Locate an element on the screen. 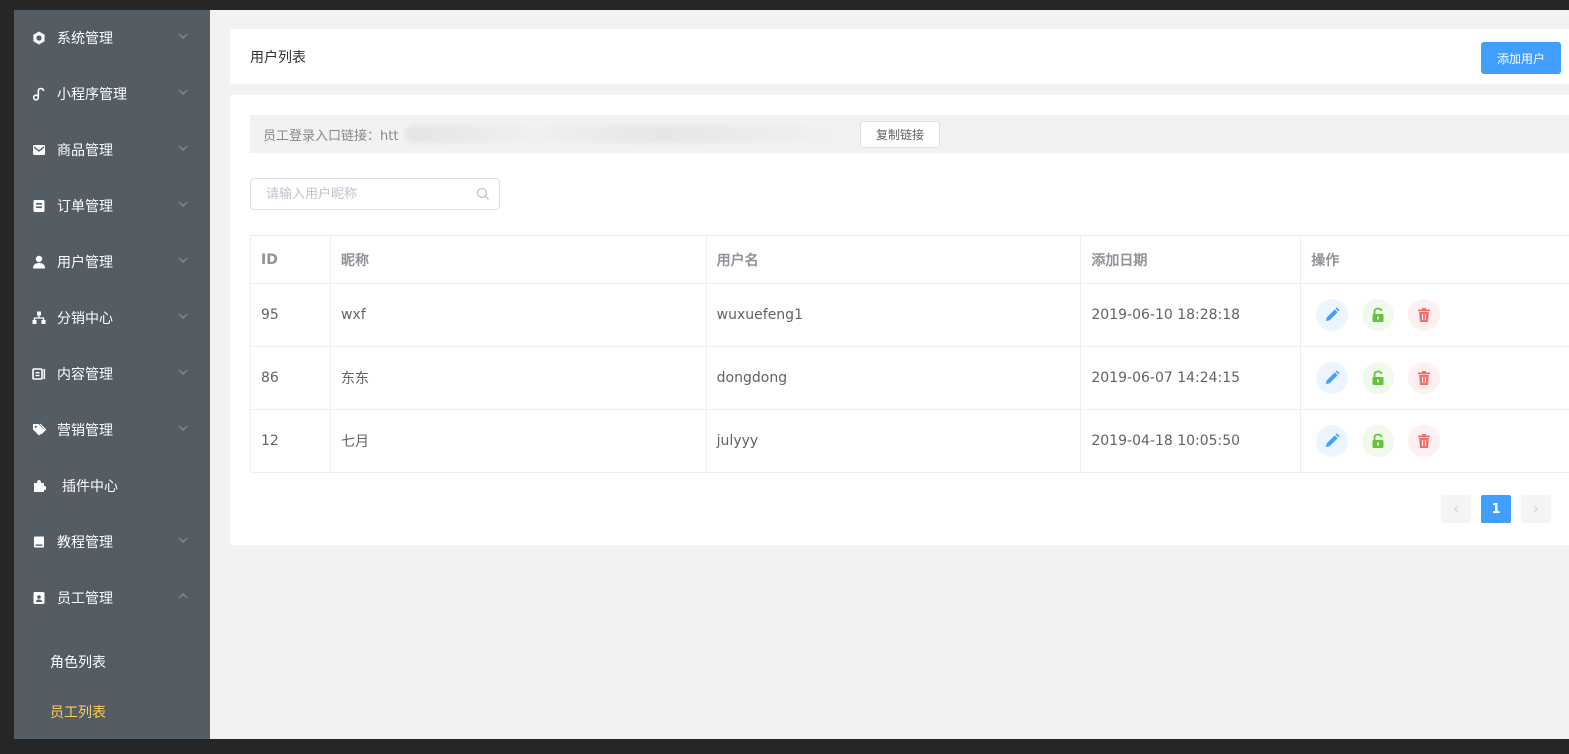  login-link-label: 员工登录入口链接：htt is located at coordinates (331, 136).